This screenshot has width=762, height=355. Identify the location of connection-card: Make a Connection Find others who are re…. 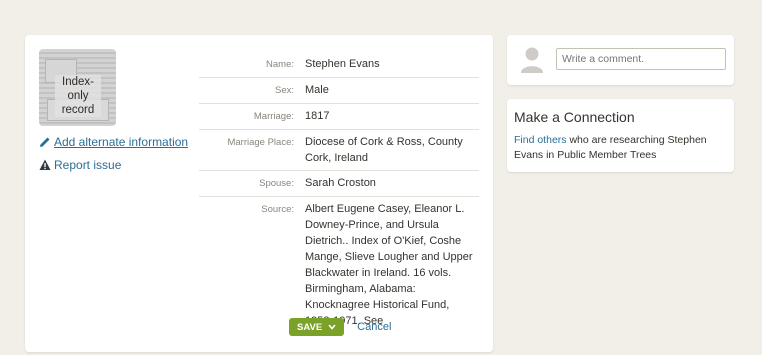
(620, 135).